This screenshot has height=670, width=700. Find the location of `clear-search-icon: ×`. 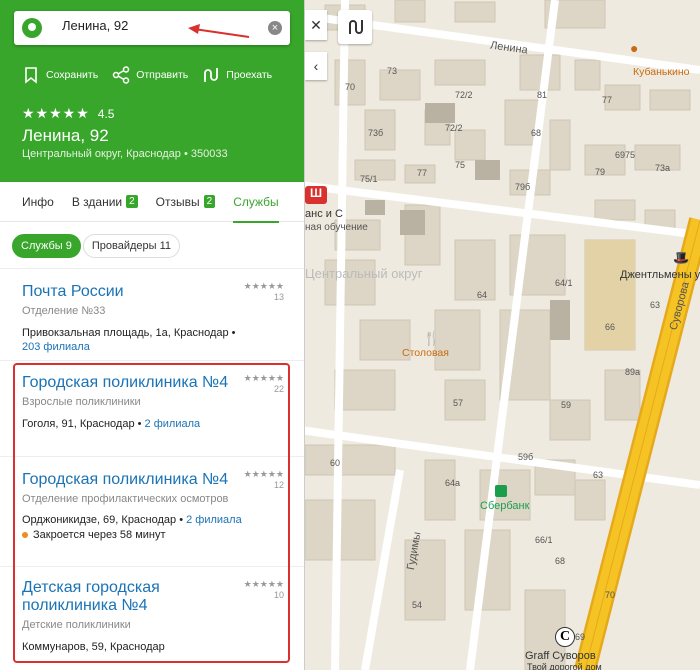

clear-search-icon: × is located at coordinates (275, 28).